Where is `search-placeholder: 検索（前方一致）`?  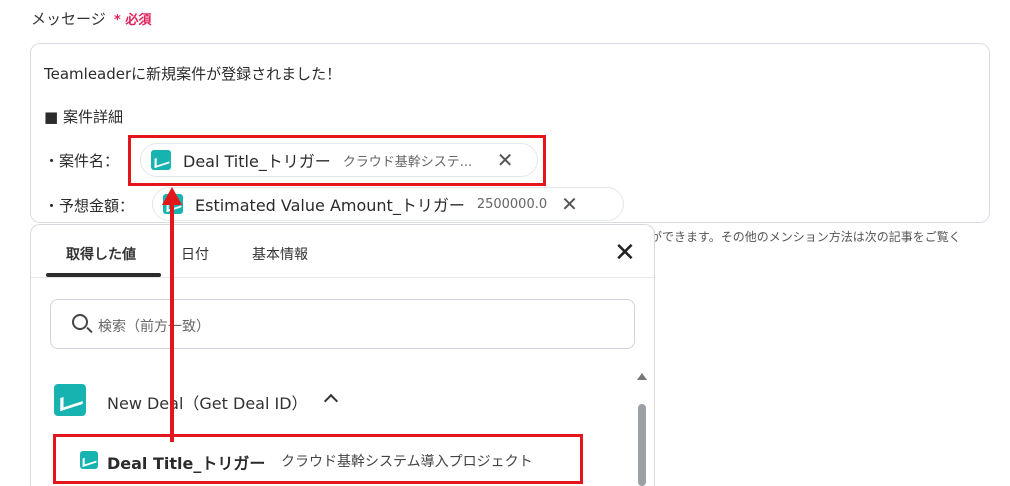
search-placeholder: 検索（前方一致） is located at coordinates (154, 327).